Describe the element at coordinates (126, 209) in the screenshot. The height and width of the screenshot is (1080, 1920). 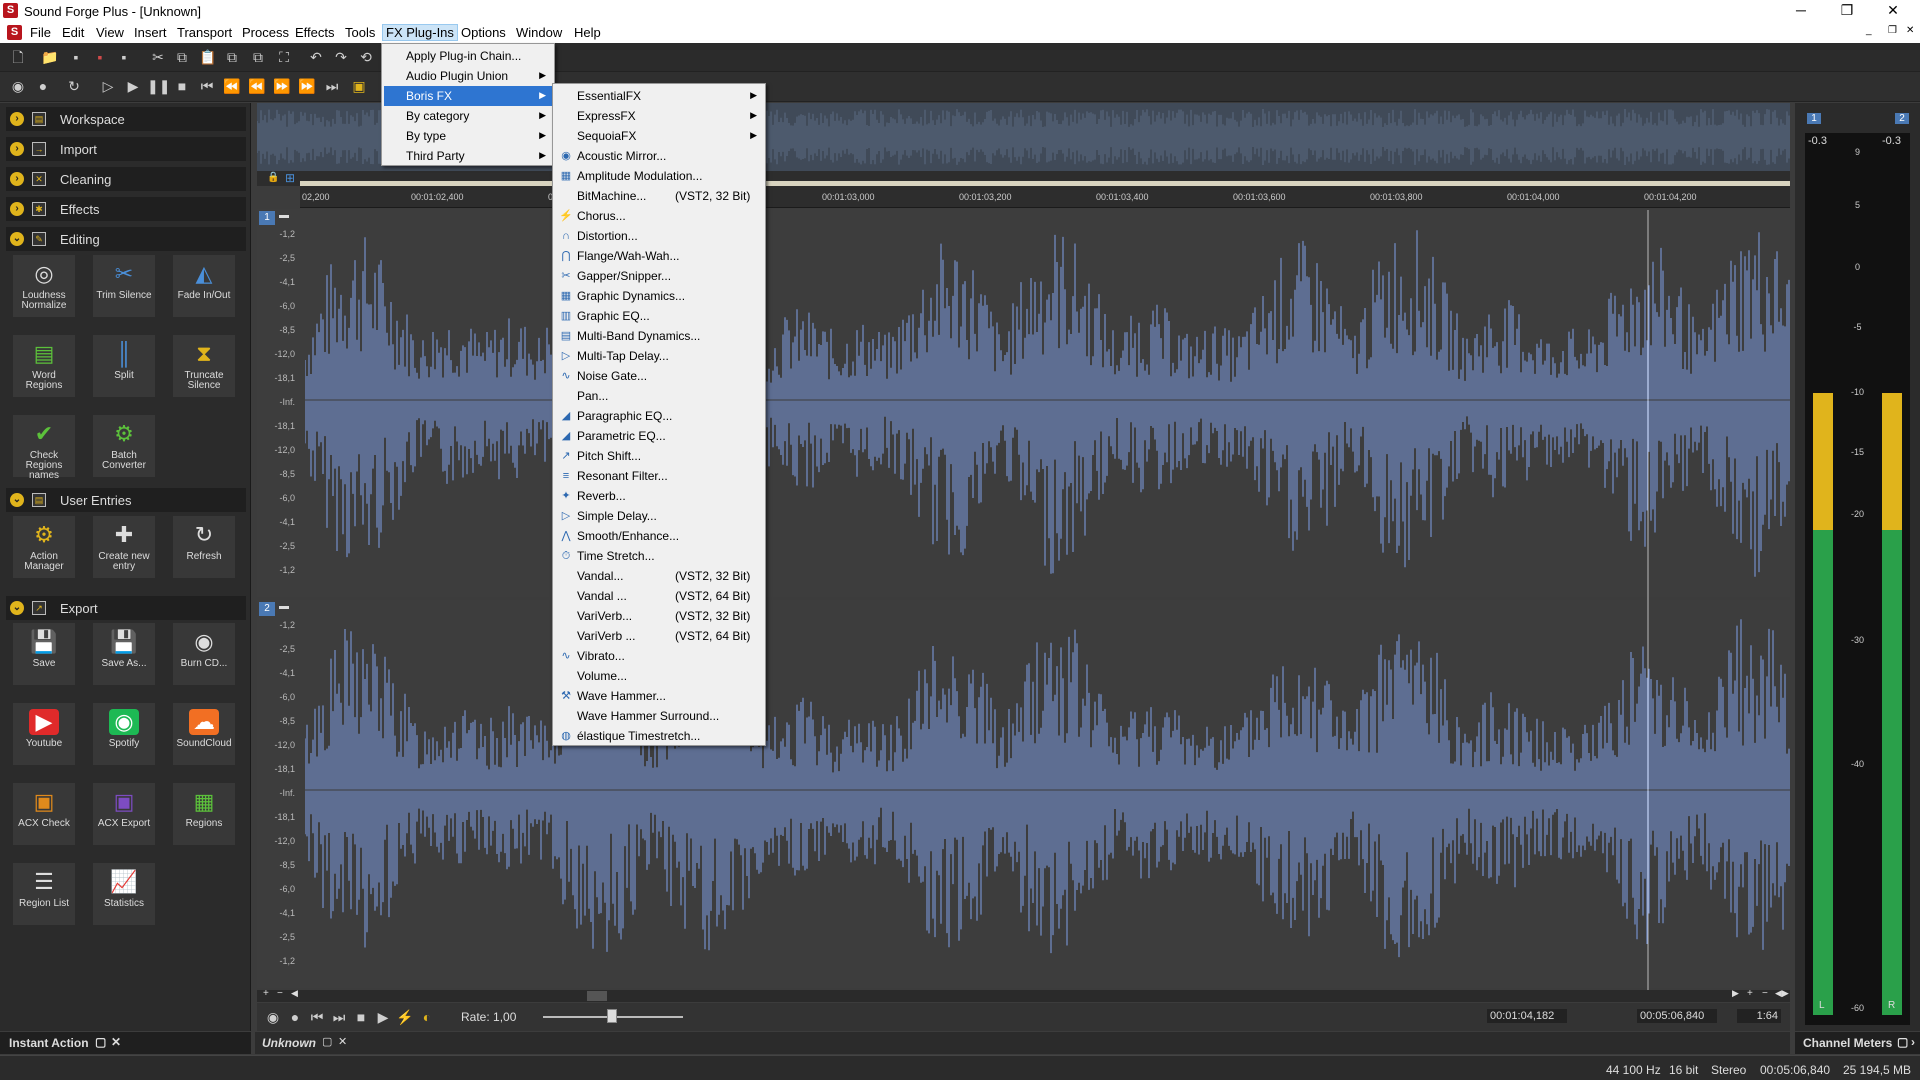
I see `section-effects: › ✱ Effects` at that location.